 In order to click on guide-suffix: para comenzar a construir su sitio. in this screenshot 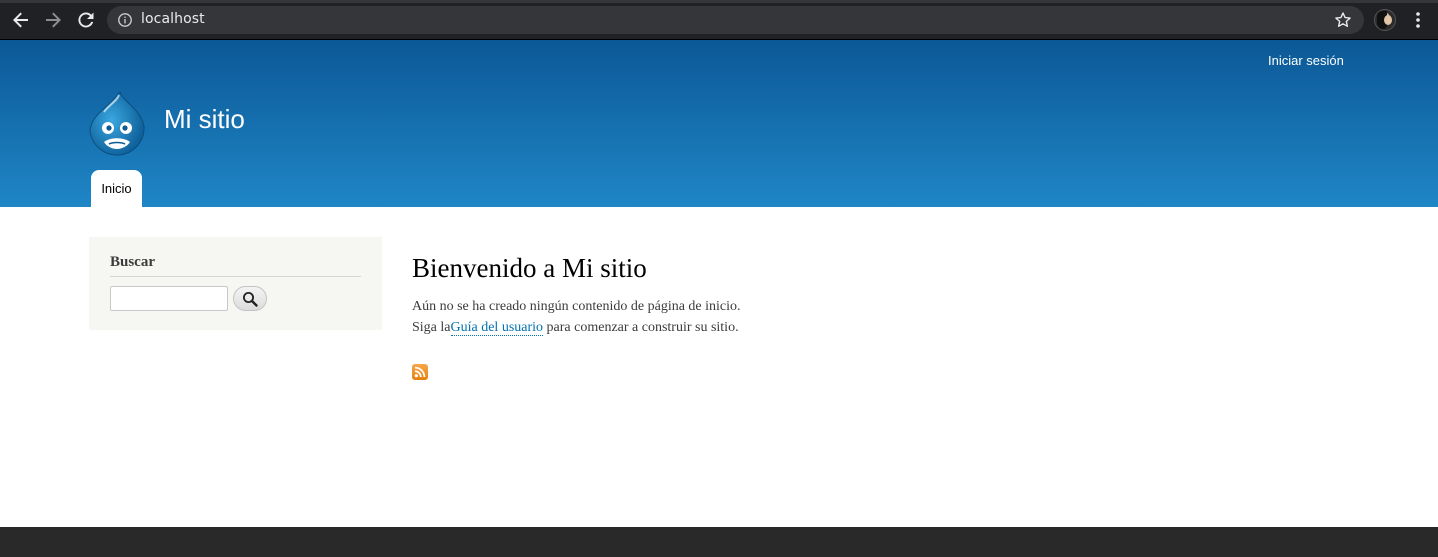, I will do `click(641, 327)`.